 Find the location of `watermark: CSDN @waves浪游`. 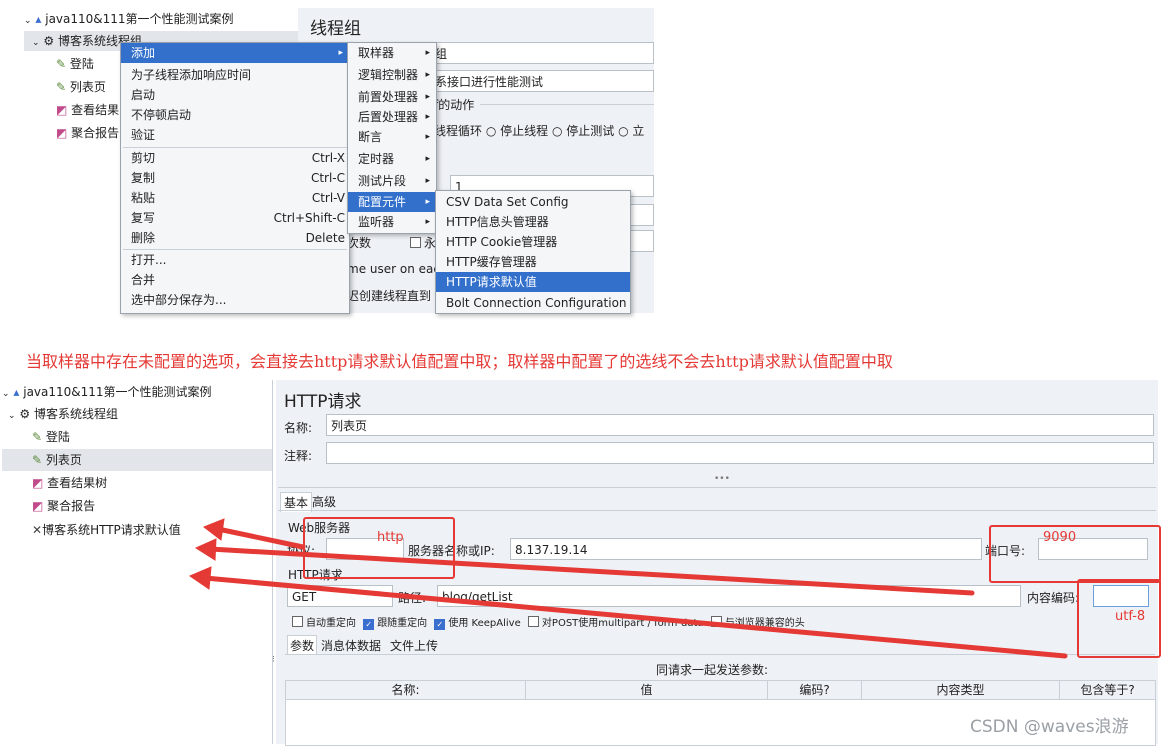

watermark: CSDN @waves浪游 is located at coordinates (1049, 727).